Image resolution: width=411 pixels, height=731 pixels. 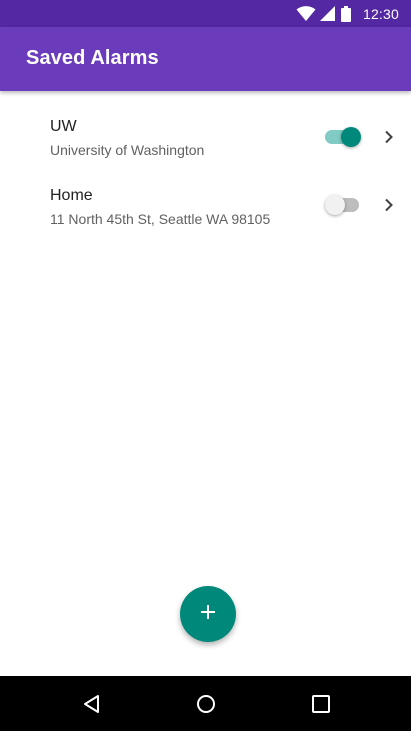 I want to click on add-alarm-button, so click(x=208, y=614).